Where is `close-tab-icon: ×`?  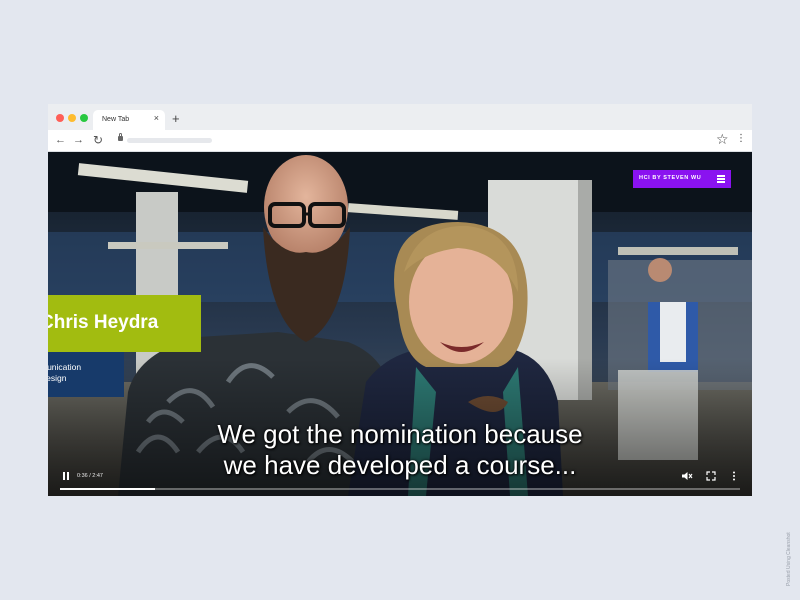
close-tab-icon: × is located at coordinates (156, 118).